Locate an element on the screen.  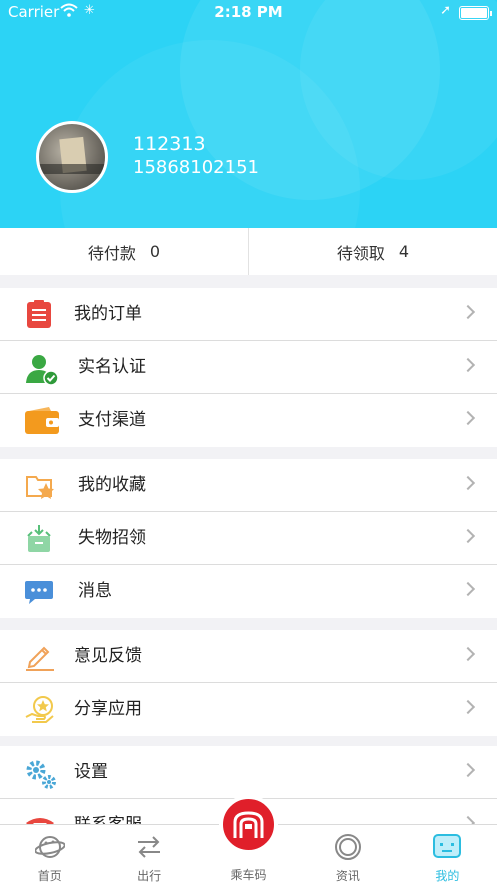
tab-mine: 我的 is located at coordinates (447, 854).